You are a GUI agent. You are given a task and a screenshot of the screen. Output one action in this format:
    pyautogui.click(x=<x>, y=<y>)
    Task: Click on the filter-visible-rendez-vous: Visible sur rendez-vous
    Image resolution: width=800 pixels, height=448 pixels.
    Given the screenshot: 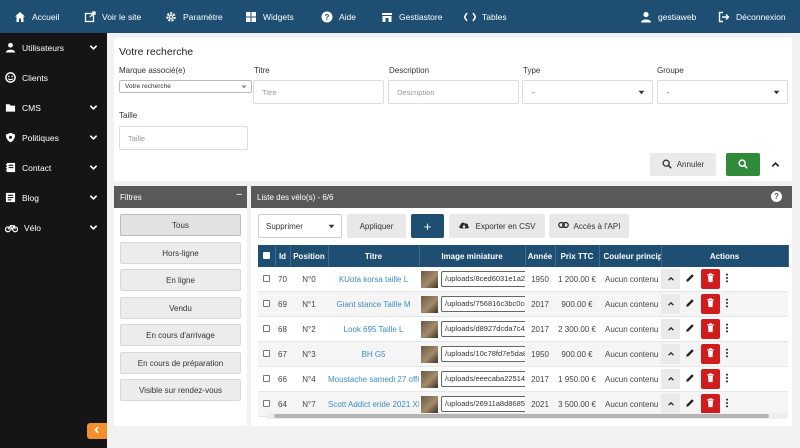 What is the action you would take?
    pyautogui.click(x=180, y=390)
    